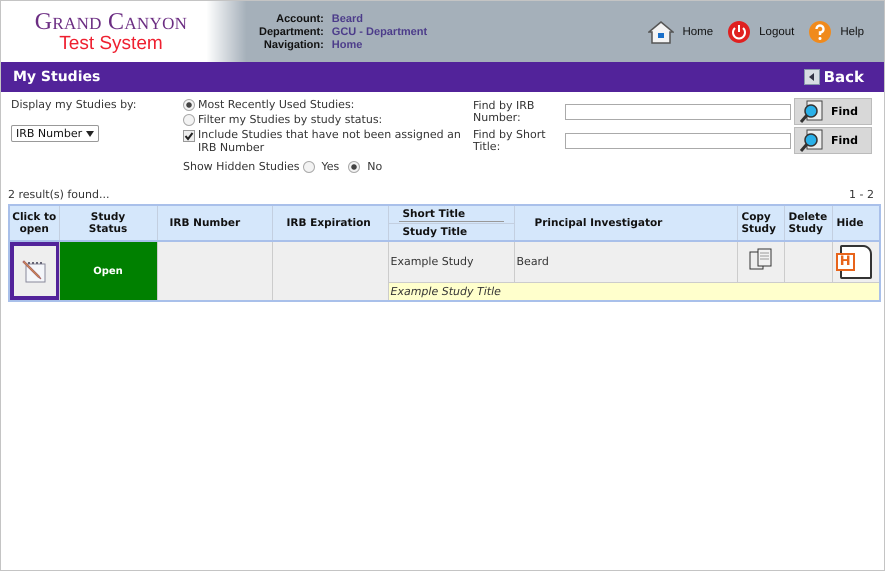 This screenshot has height=571, width=885. What do you see at coordinates (451, 232) in the screenshot?
I see `column-header: Study Title` at bounding box center [451, 232].